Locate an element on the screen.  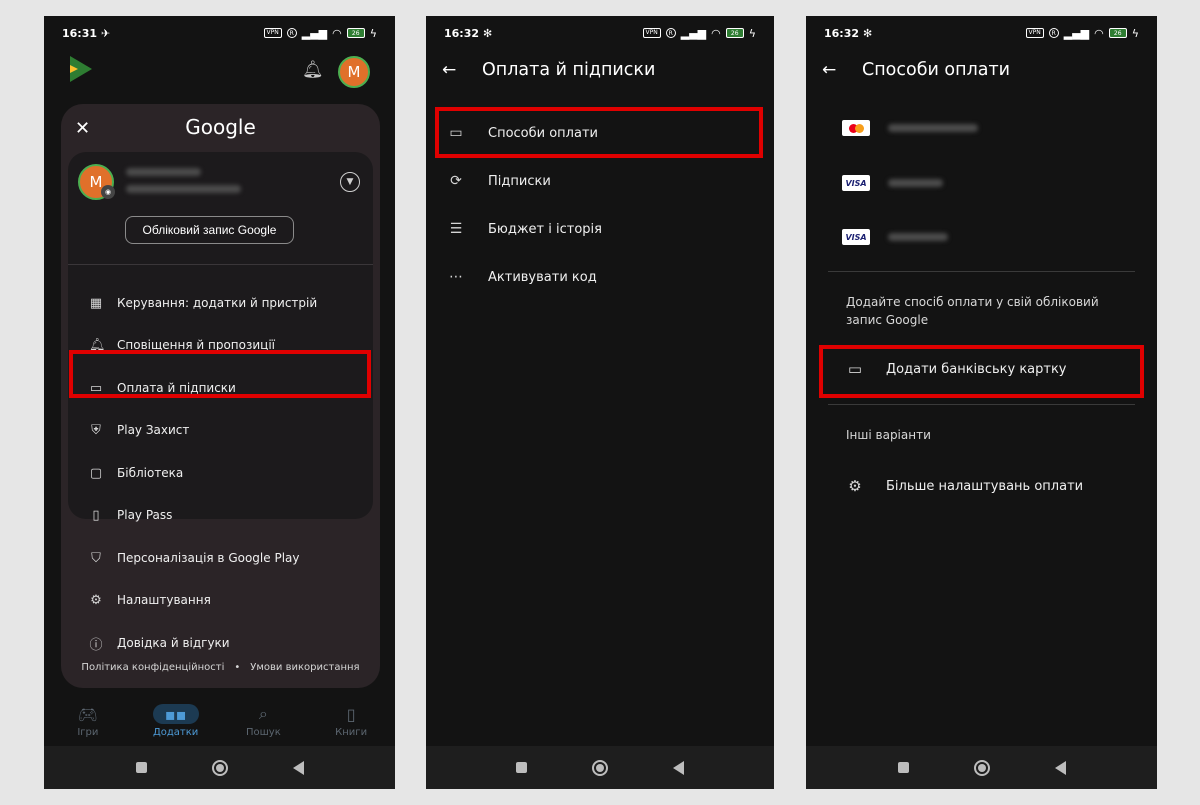
charging-icon: ϟ is located at coordinates (752, 33).